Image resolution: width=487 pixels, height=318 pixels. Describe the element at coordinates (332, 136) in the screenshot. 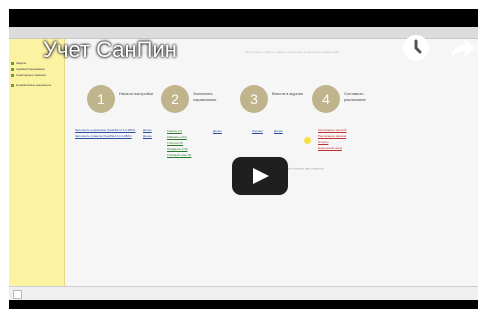

I see `step4-link-bells: Расписание звонков` at that location.